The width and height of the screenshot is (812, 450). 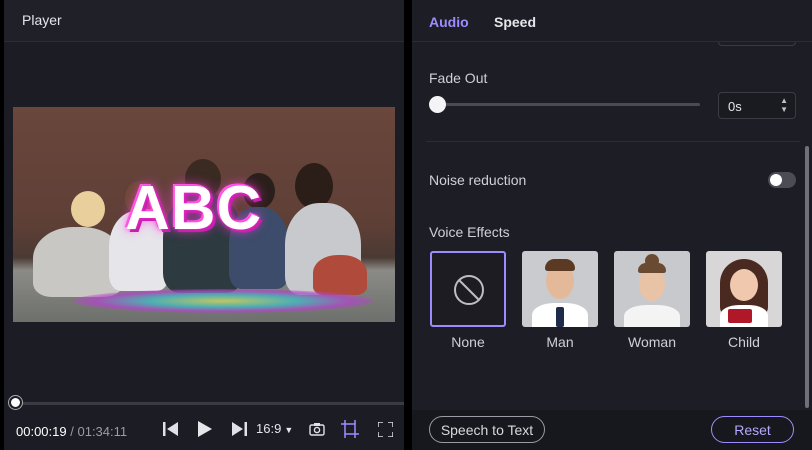 I want to click on fade-out-slider-knob, so click(x=437, y=104).